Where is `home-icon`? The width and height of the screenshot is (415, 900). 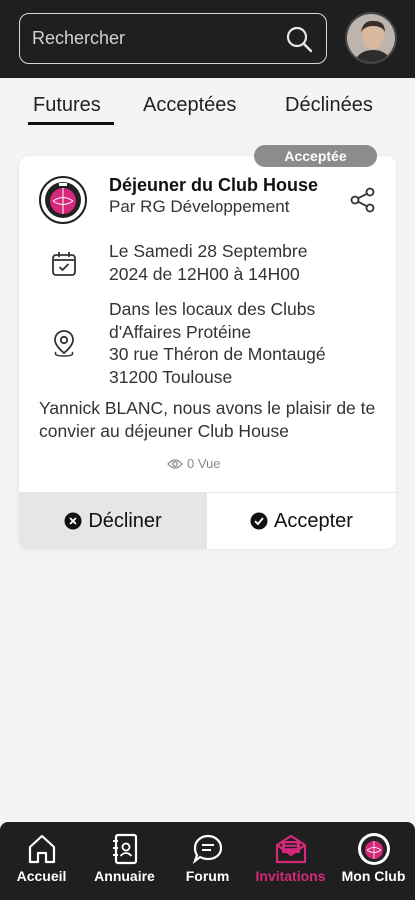
home-icon is located at coordinates (41, 849).